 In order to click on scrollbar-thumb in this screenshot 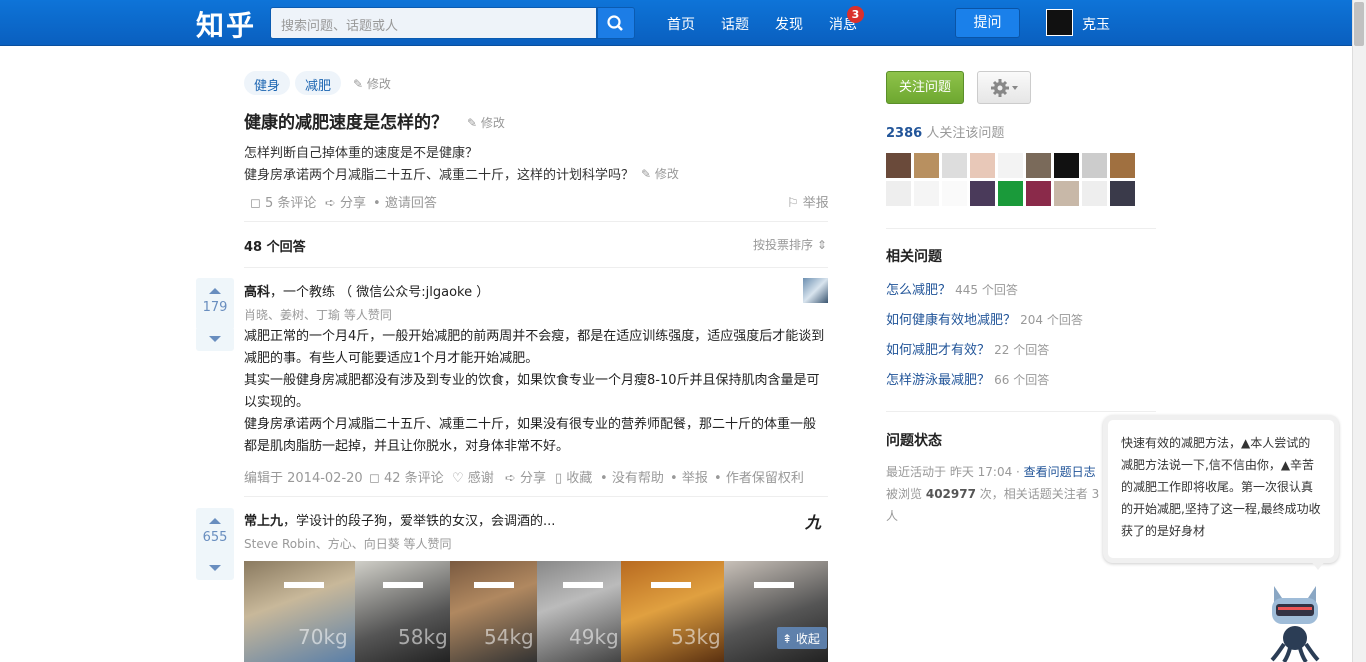, I will do `click(1359, 24)`.